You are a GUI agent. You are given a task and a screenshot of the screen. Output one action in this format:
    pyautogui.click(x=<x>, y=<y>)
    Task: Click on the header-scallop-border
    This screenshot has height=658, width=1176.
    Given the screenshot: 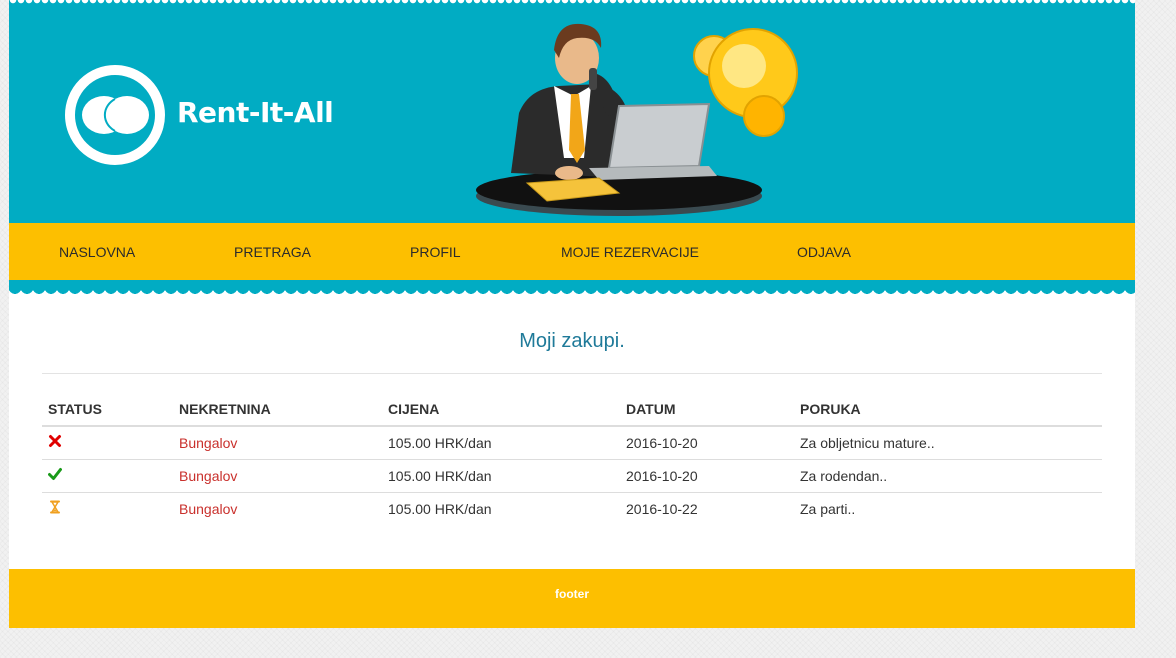 What is the action you would take?
    pyautogui.click(x=572, y=3)
    